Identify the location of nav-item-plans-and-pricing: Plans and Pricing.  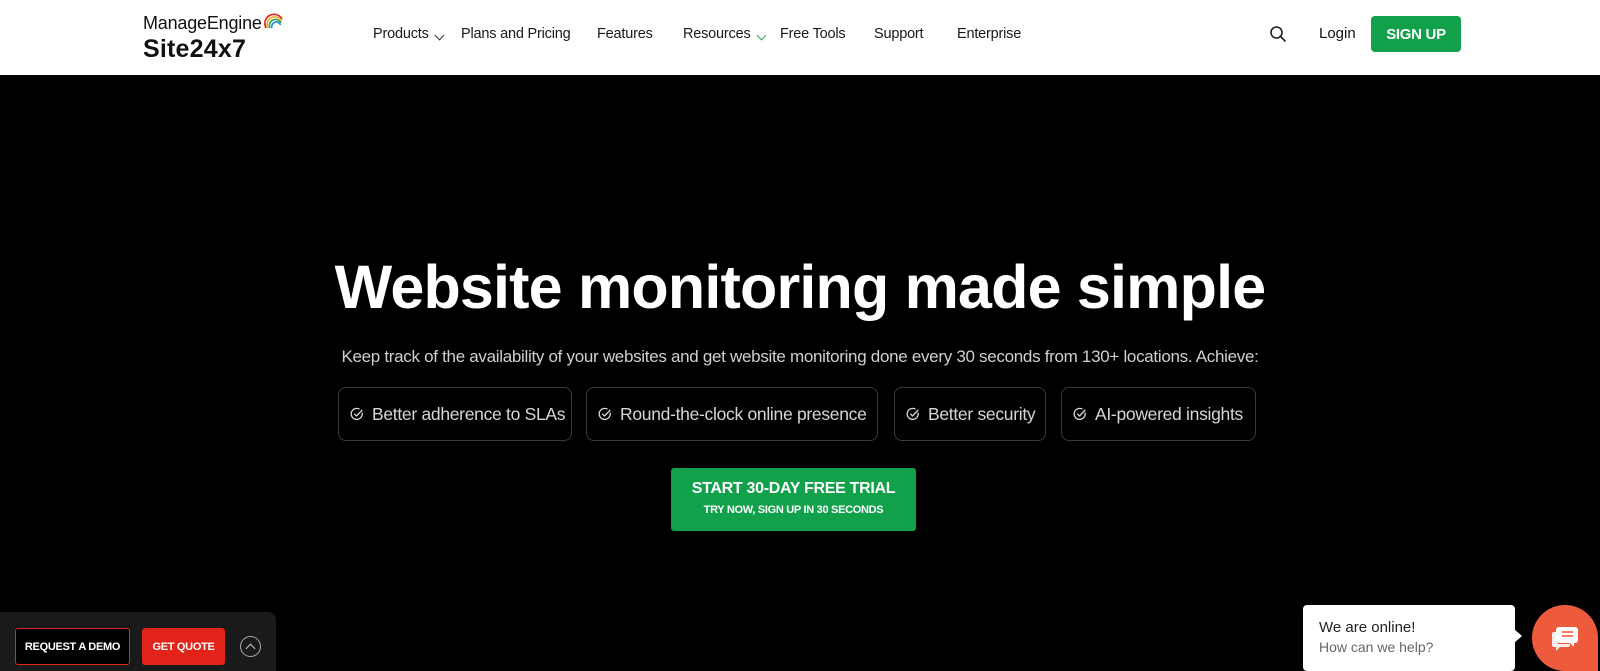
(516, 34).